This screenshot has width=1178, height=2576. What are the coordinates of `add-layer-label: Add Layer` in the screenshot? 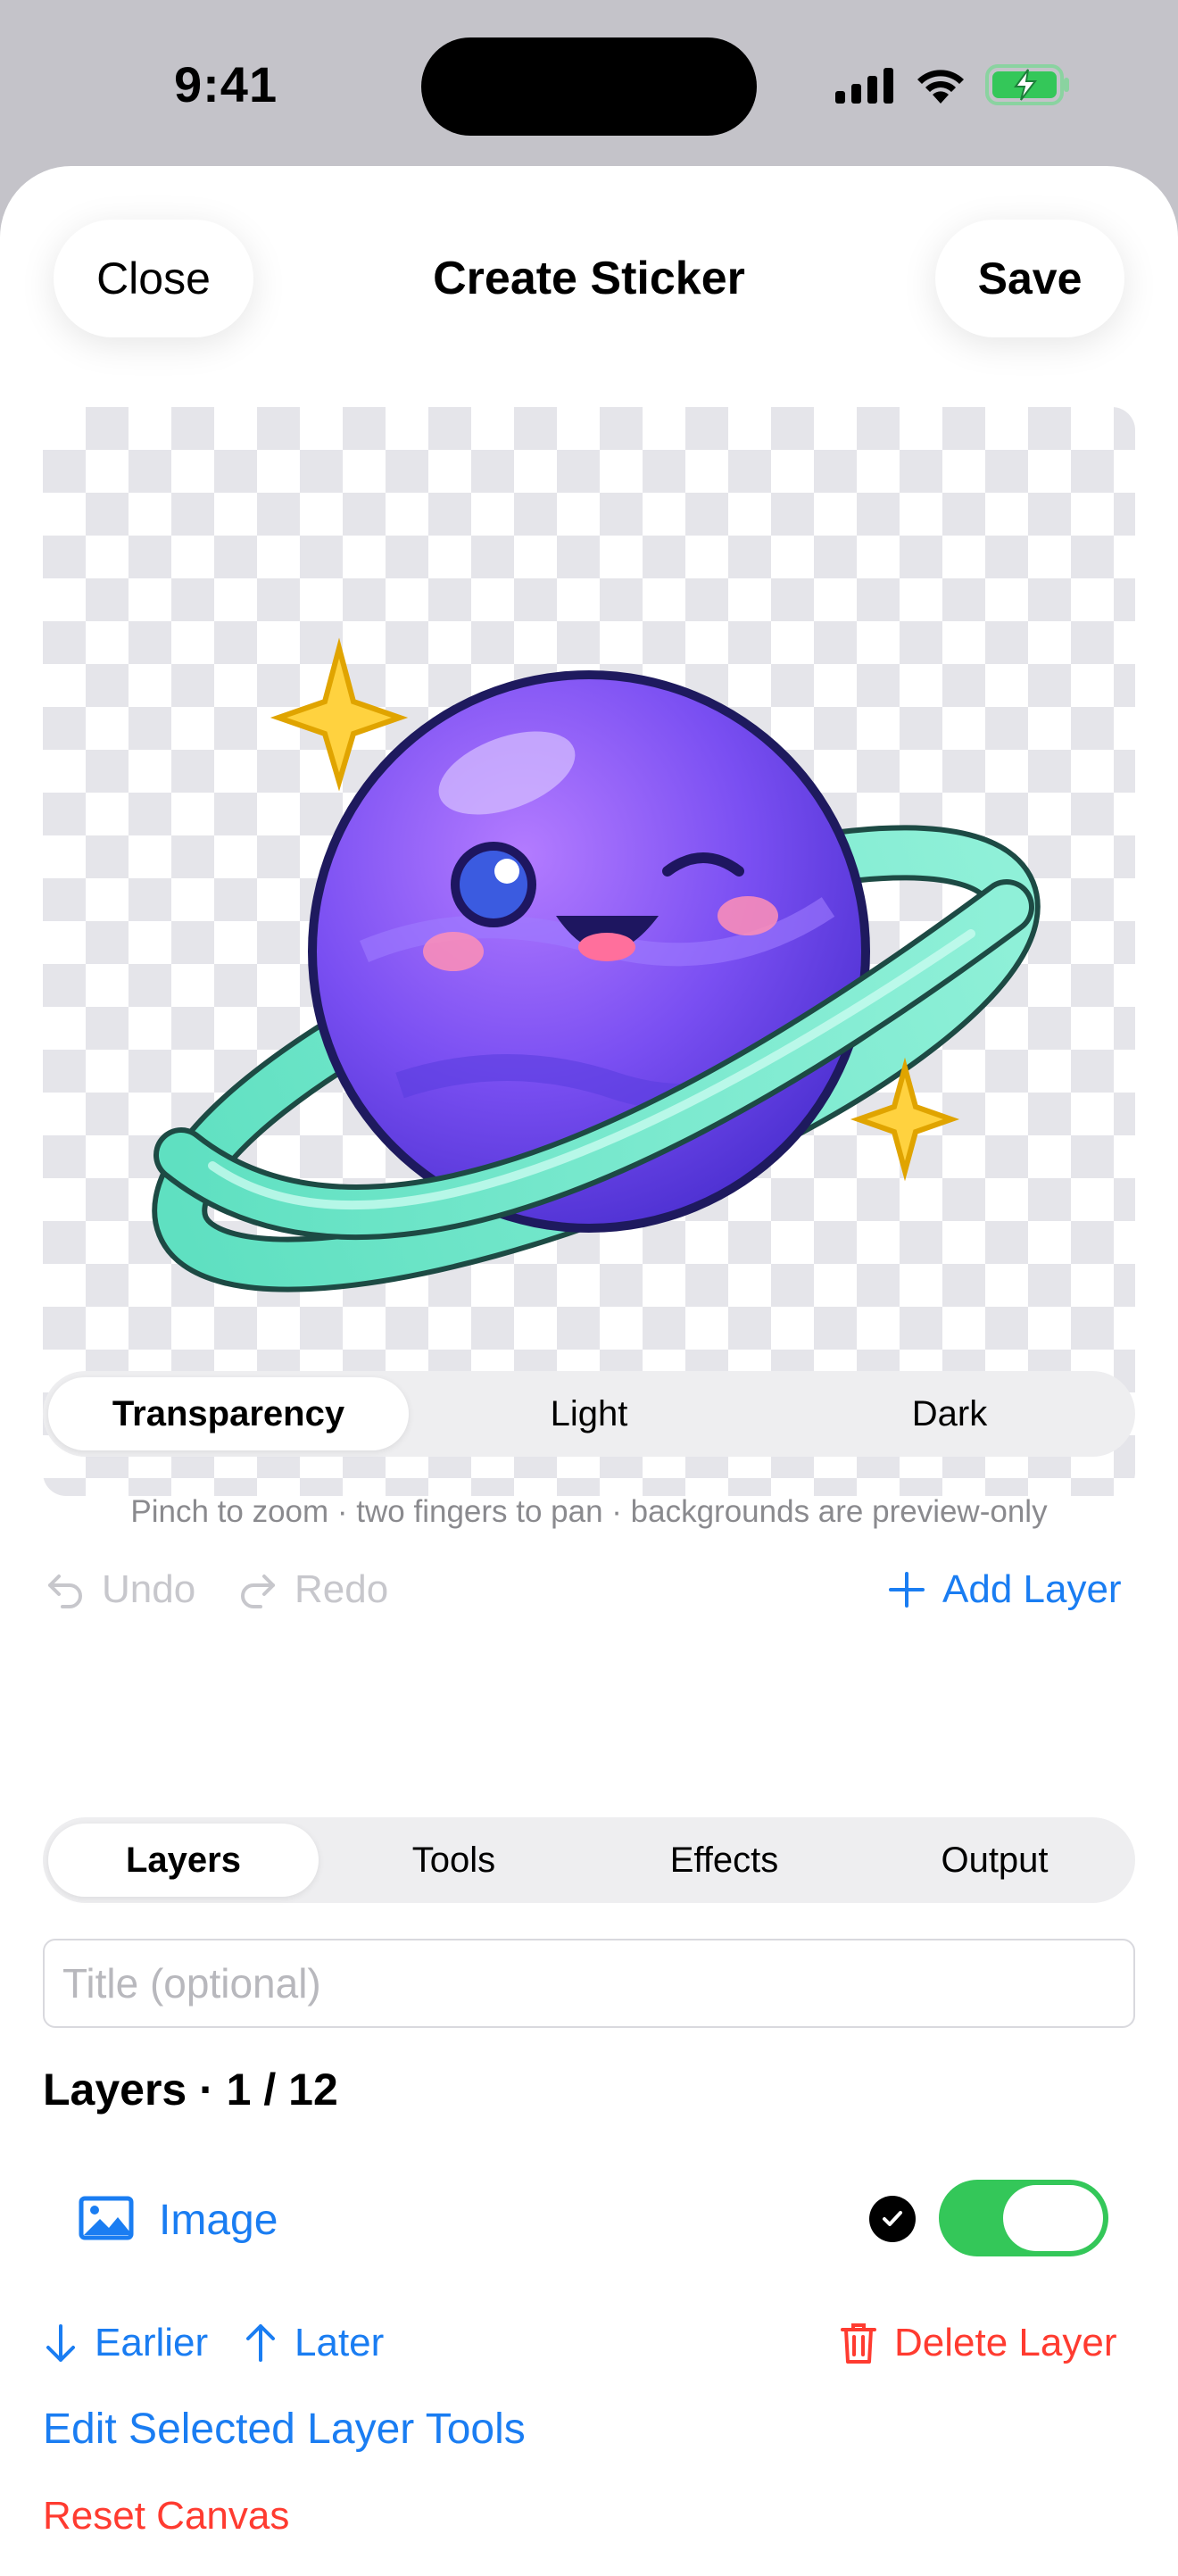 It's located at (1032, 1589).